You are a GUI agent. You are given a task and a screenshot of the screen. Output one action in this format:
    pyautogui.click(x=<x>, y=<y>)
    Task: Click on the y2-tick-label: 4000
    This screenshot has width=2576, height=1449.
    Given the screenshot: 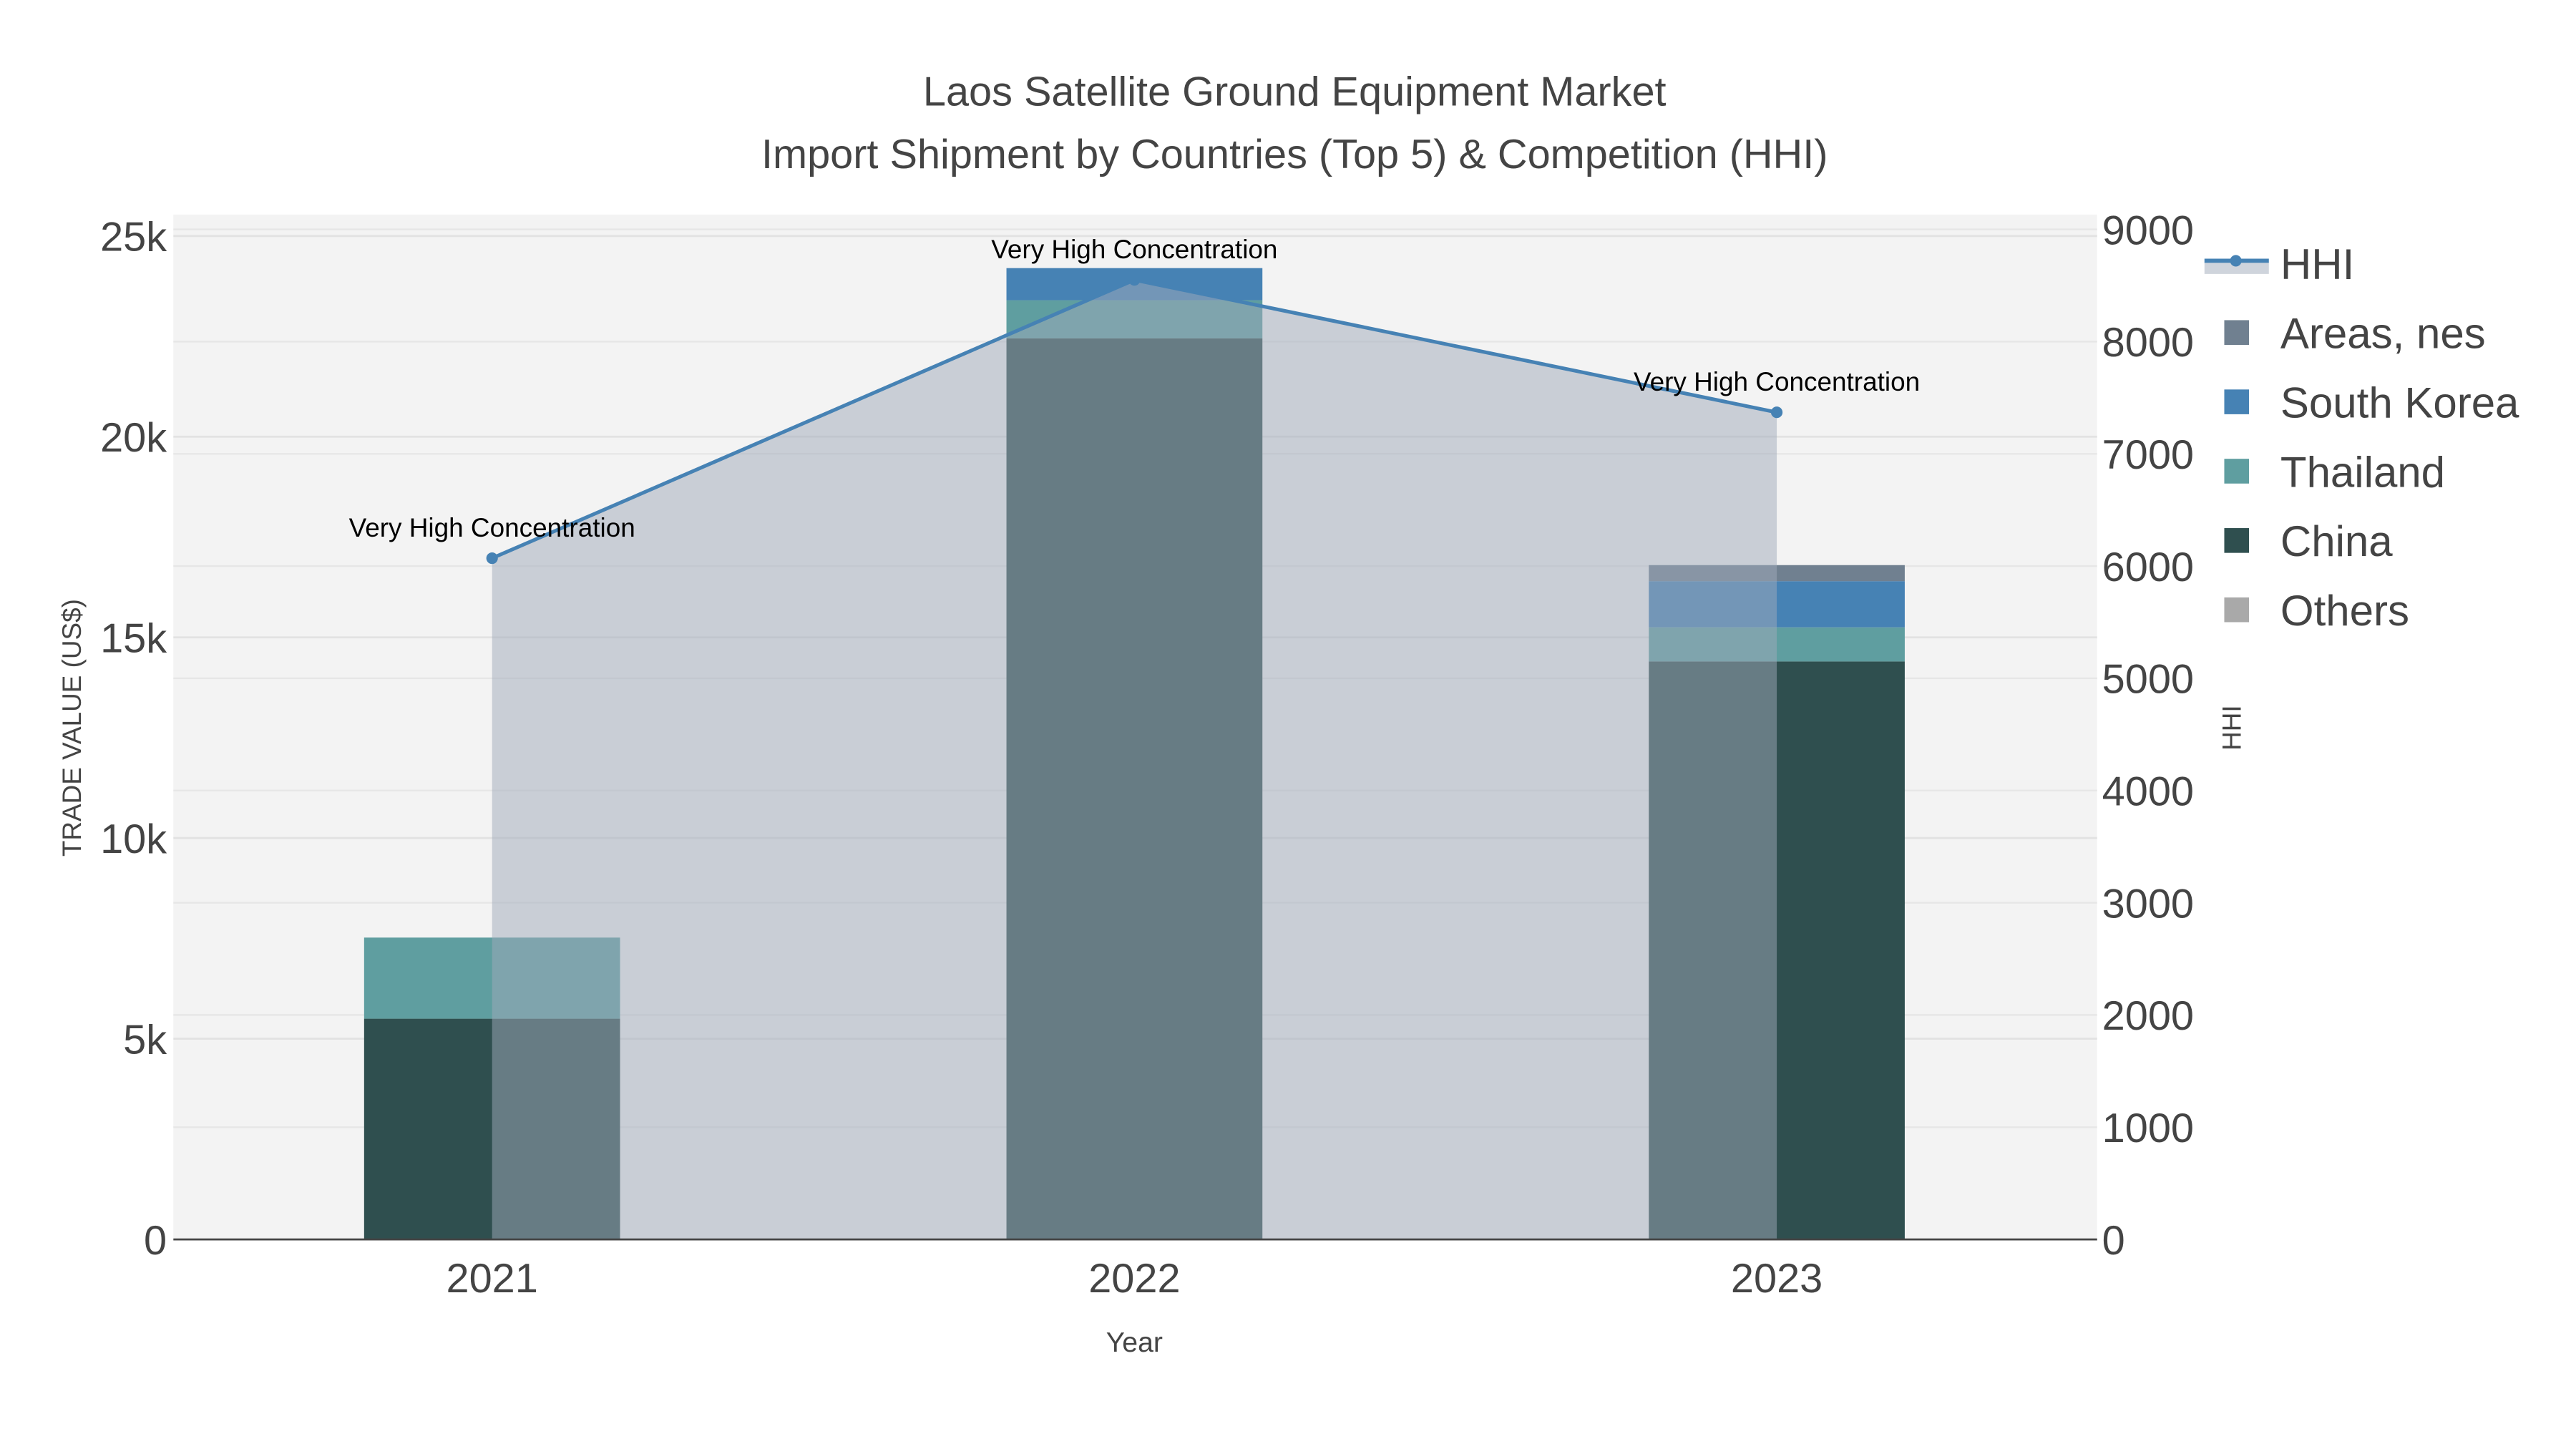 What is the action you would take?
    pyautogui.click(x=2148, y=792)
    